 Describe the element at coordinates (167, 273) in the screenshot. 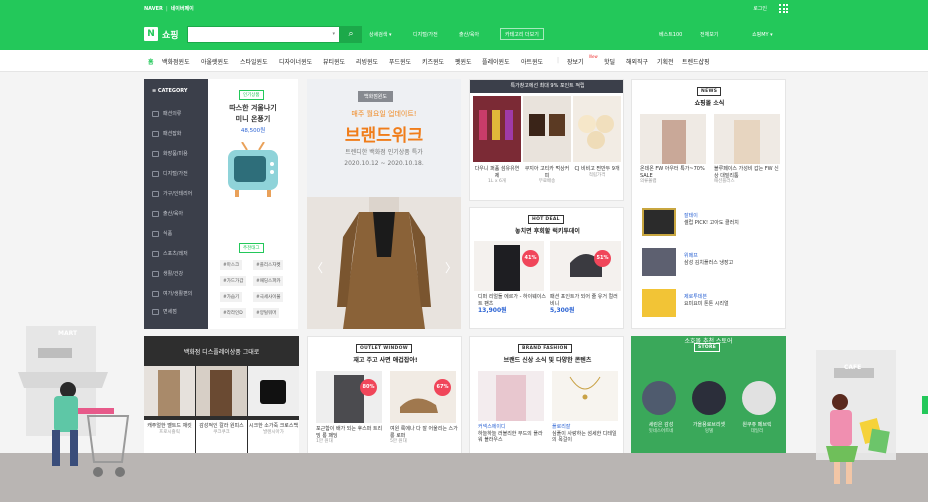

I see `category-item: 생활/건강` at that location.